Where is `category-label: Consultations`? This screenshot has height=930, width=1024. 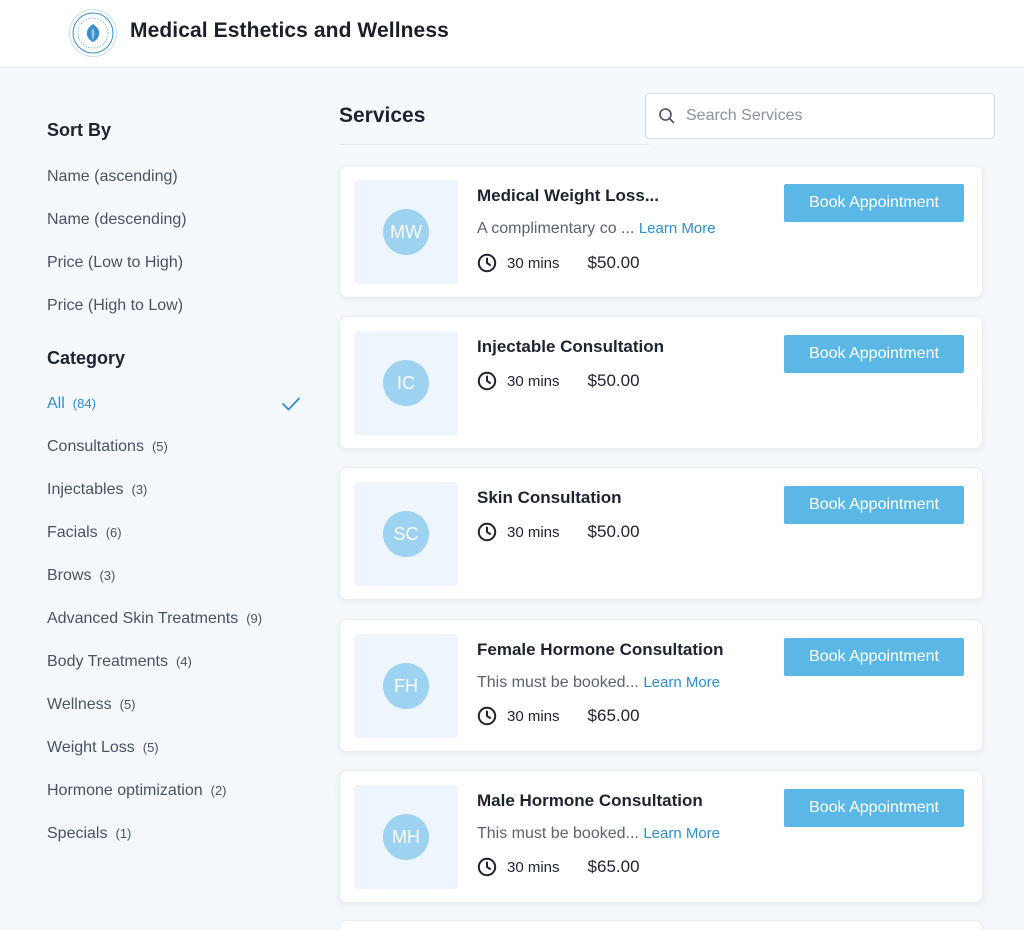
category-label: Consultations is located at coordinates (95, 446).